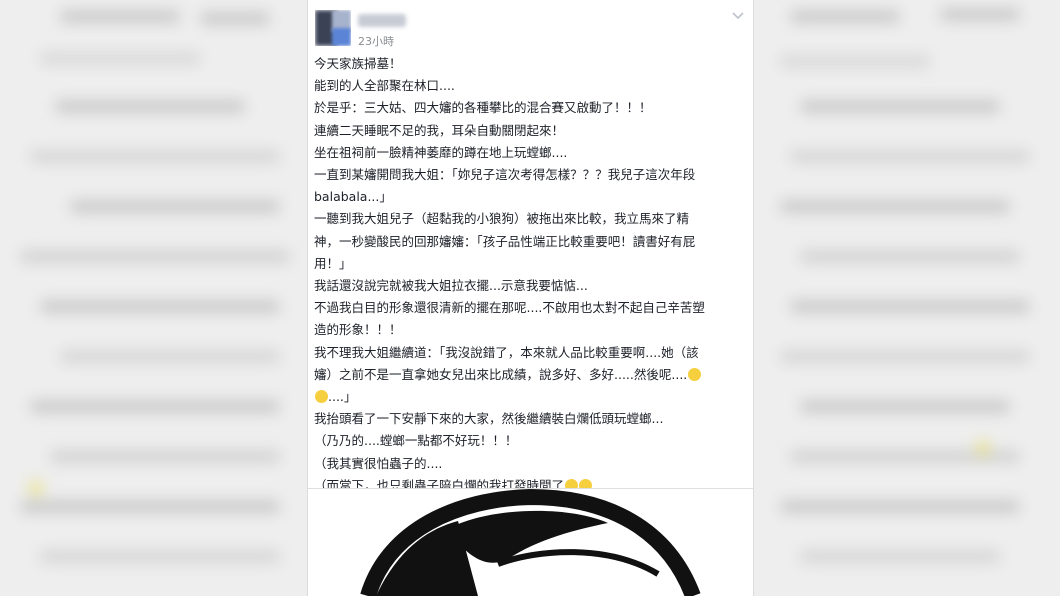  I want to click on post-line: 連續二天睡眠不足的我，耳朵自動關閉起來！, so click(439, 130).